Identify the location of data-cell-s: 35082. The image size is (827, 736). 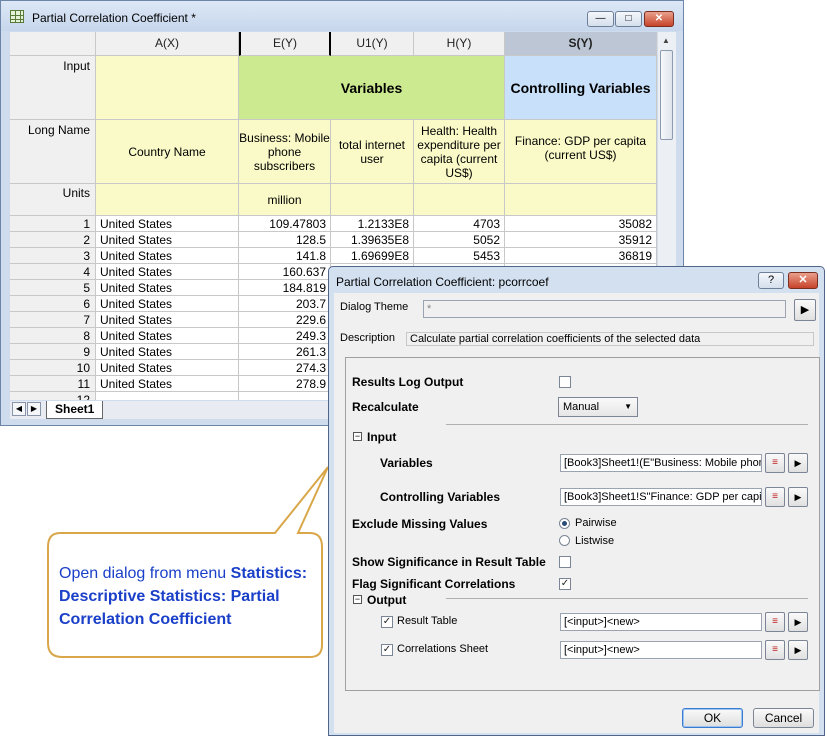
(581, 224).